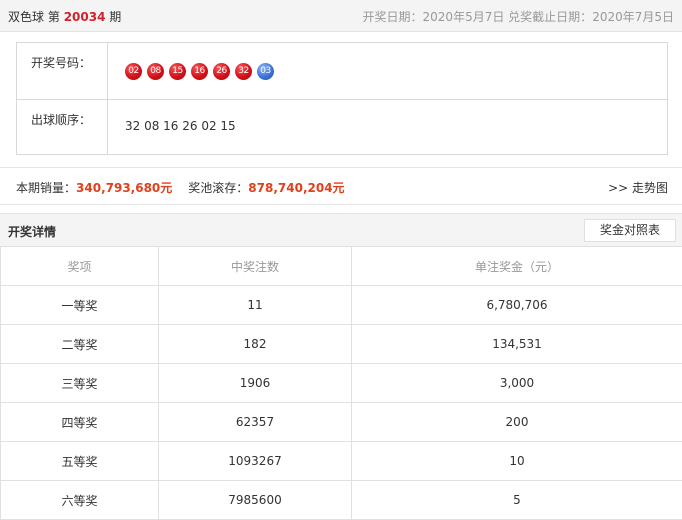 The width and height of the screenshot is (682, 520). What do you see at coordinates (79, 500) in the screenshot?
I see `prize-name-cell: 六等奖` at bounding box center [79, 500].